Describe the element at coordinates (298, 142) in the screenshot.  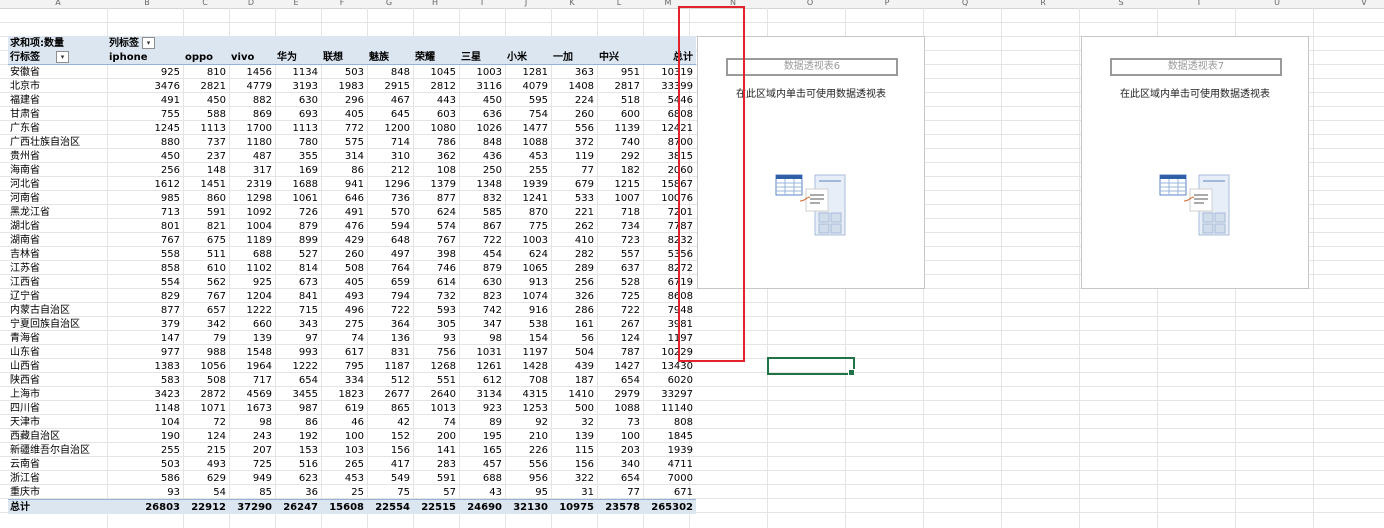
I see `value-cell: 780` at that location.